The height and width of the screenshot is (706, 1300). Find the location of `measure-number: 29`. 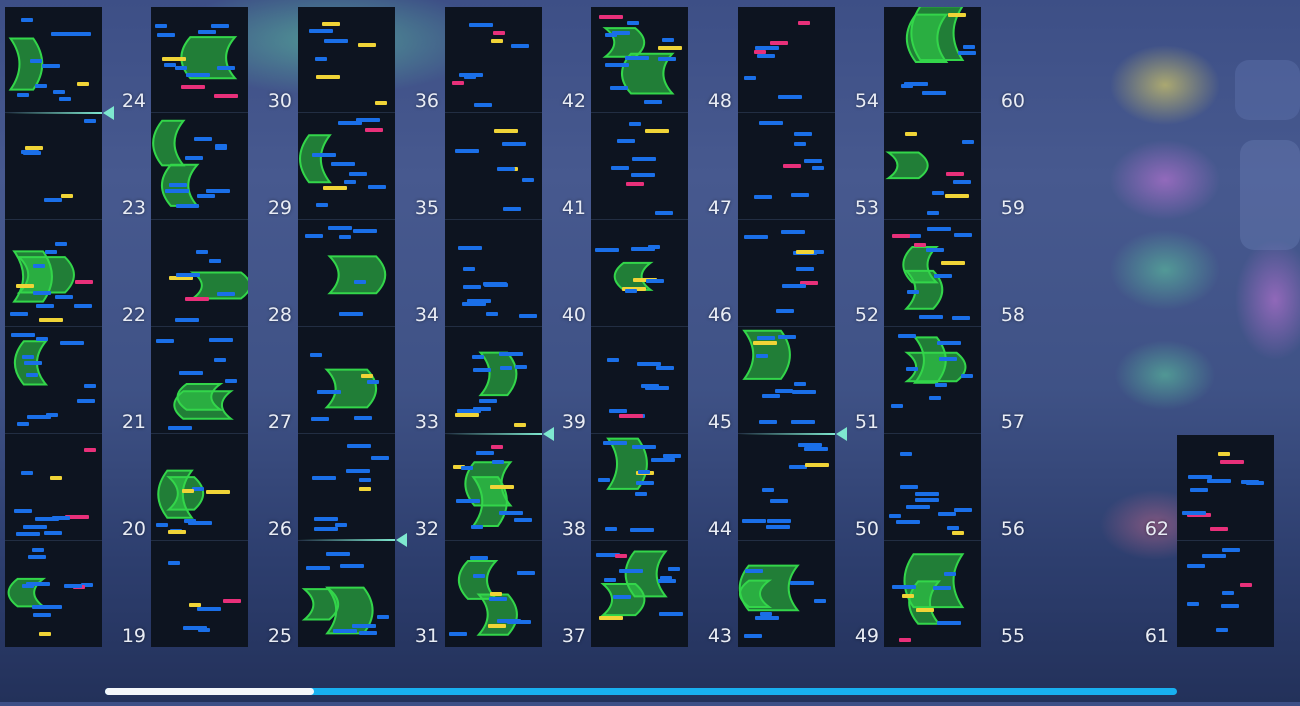

measure-number: 29 is located at coordinates (279, 208).